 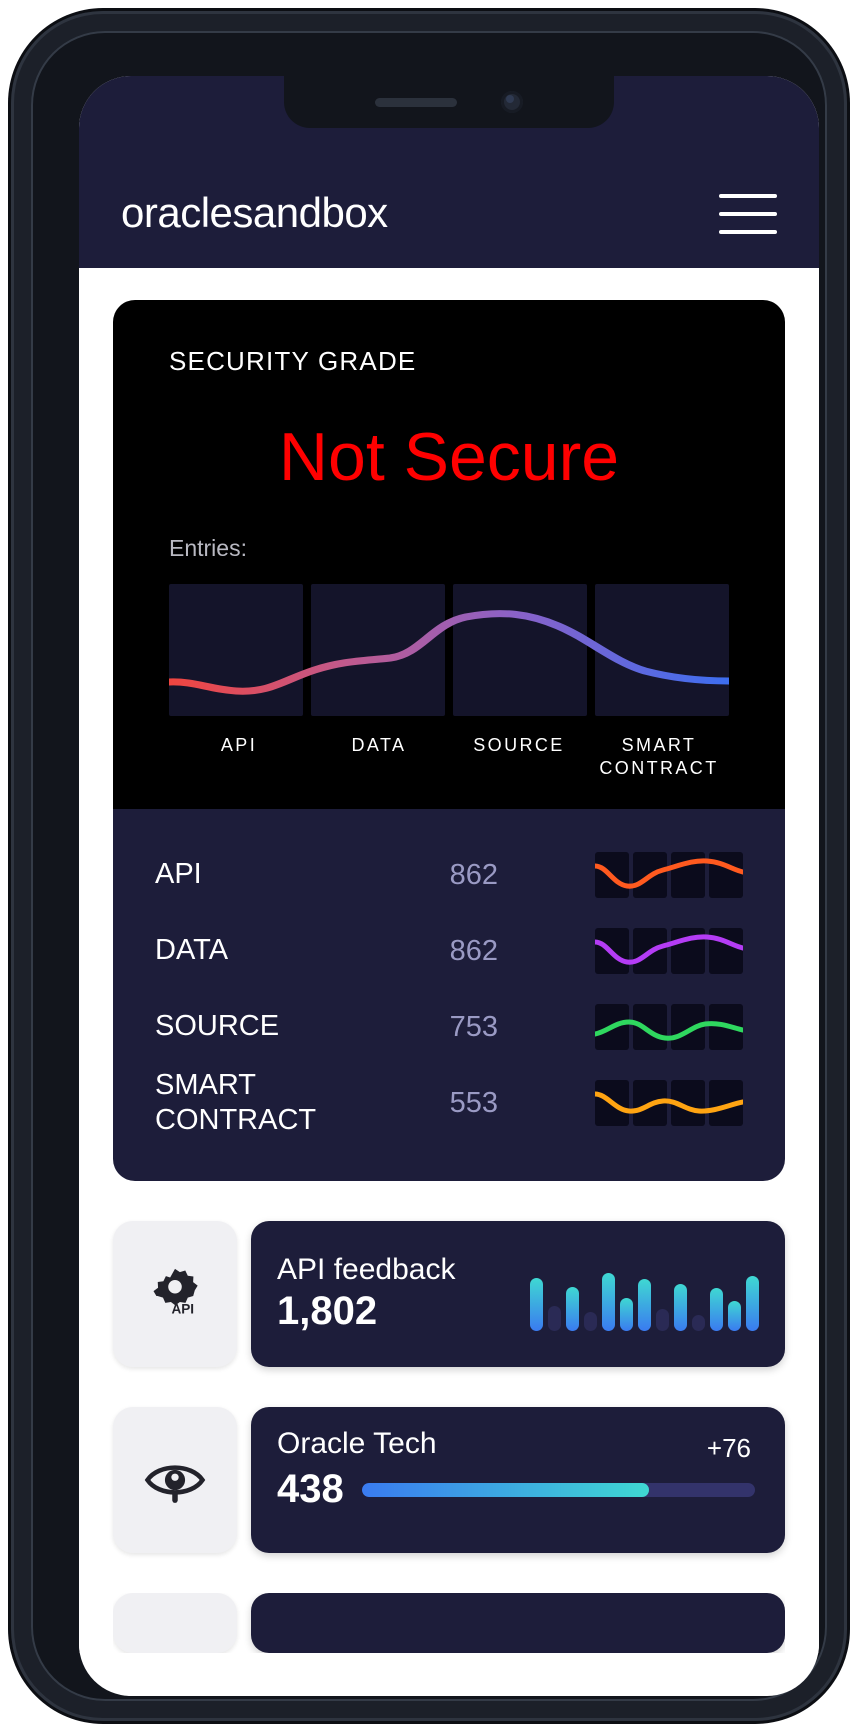 I want to click on widget-partial-next, so click(x=449, y=1623).